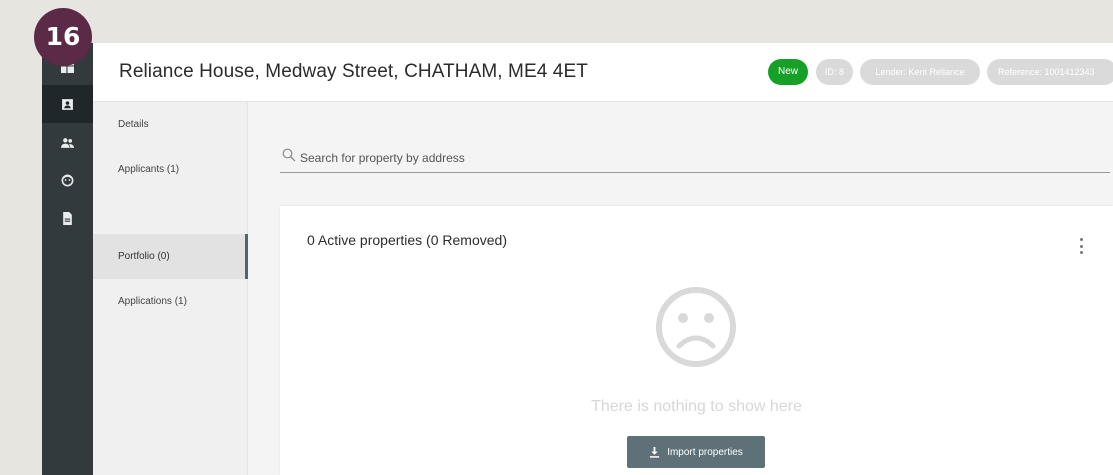 The image size is (1113, 475). I want to click on subnav-item-portfolio: Portfolio (0), so click(170, 256).